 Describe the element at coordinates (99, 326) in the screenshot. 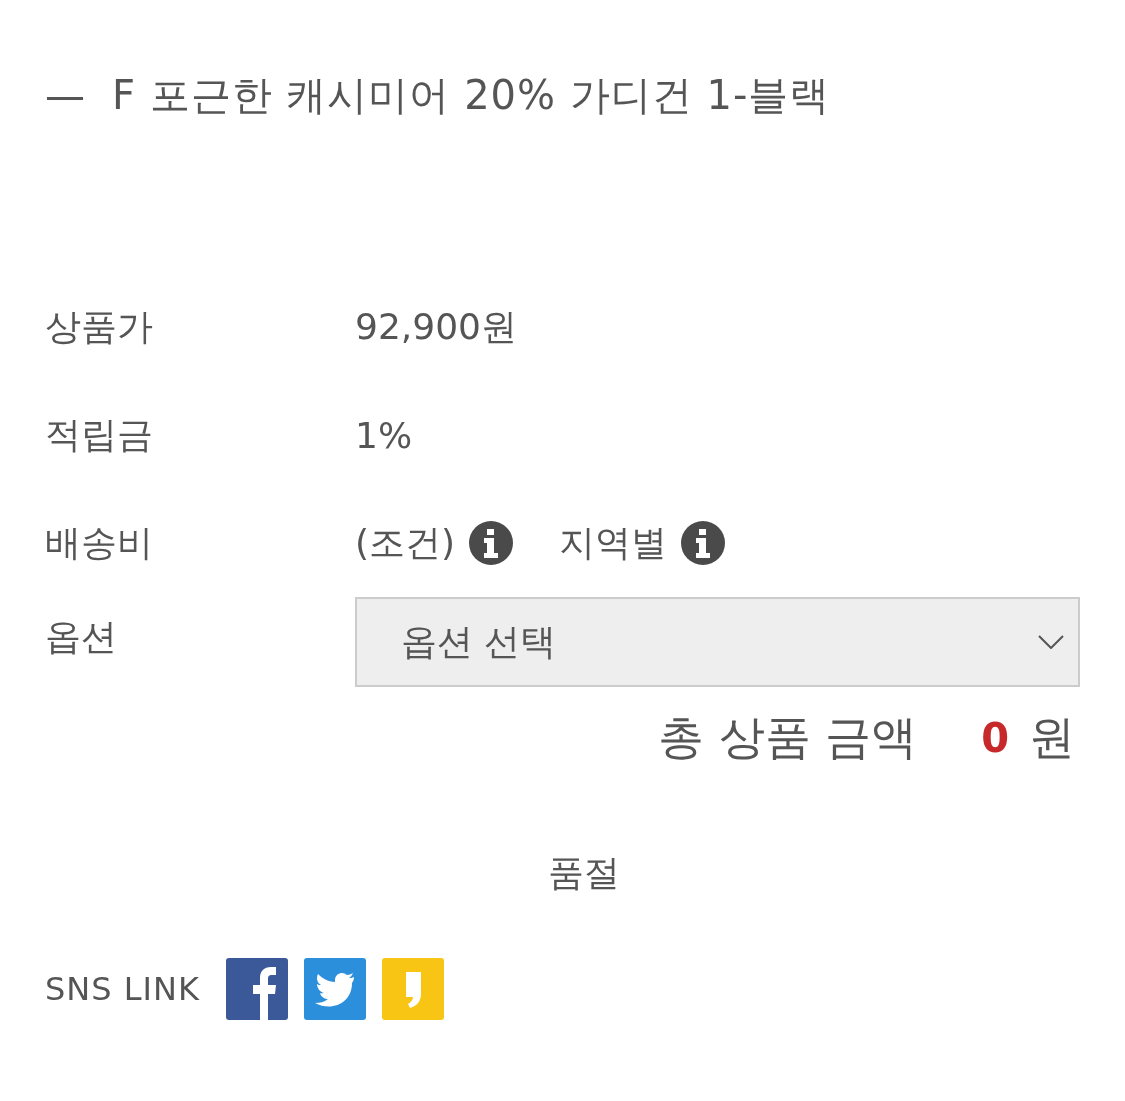

I see `row-label: 상품가` at that location.